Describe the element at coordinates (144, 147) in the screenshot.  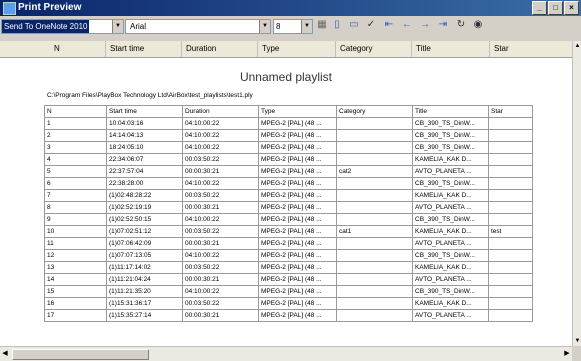
I see `table-cell: 18:24:05:10` at that location.